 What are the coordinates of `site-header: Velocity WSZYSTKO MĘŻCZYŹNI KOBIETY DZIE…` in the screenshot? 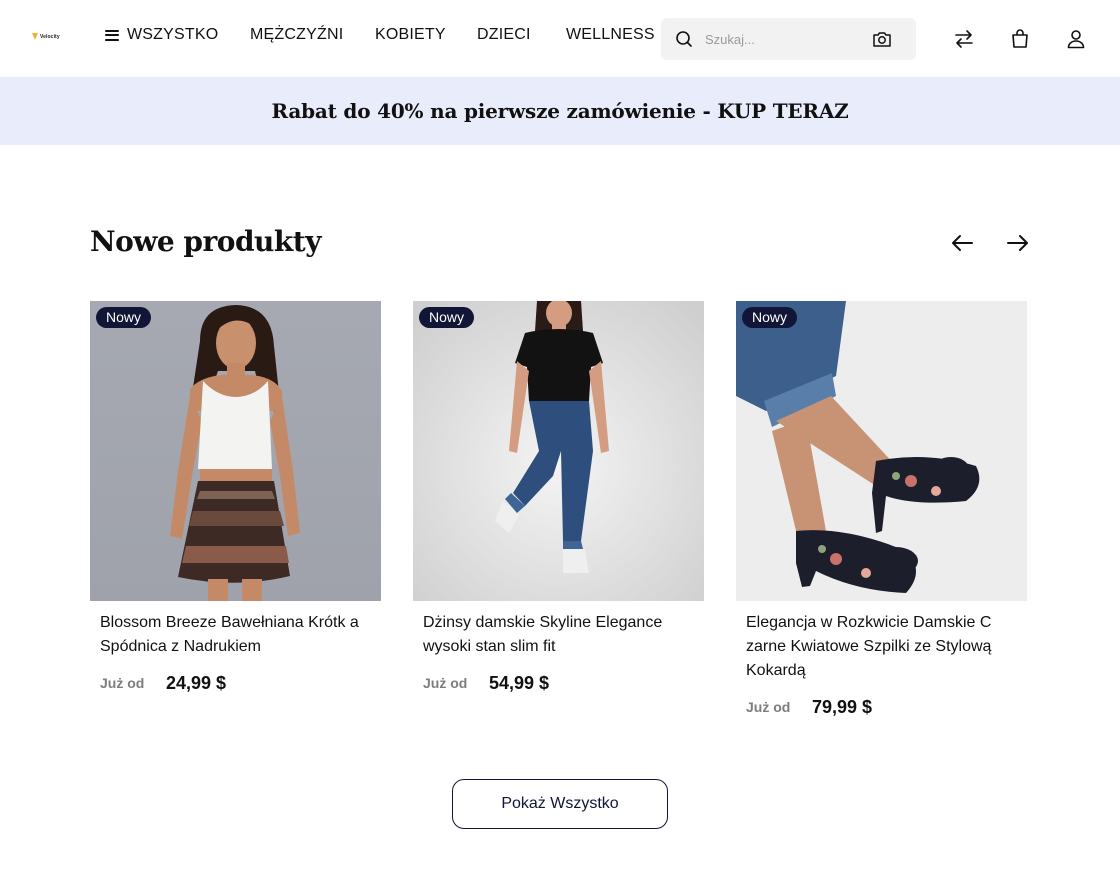 It's located at (560, 38).